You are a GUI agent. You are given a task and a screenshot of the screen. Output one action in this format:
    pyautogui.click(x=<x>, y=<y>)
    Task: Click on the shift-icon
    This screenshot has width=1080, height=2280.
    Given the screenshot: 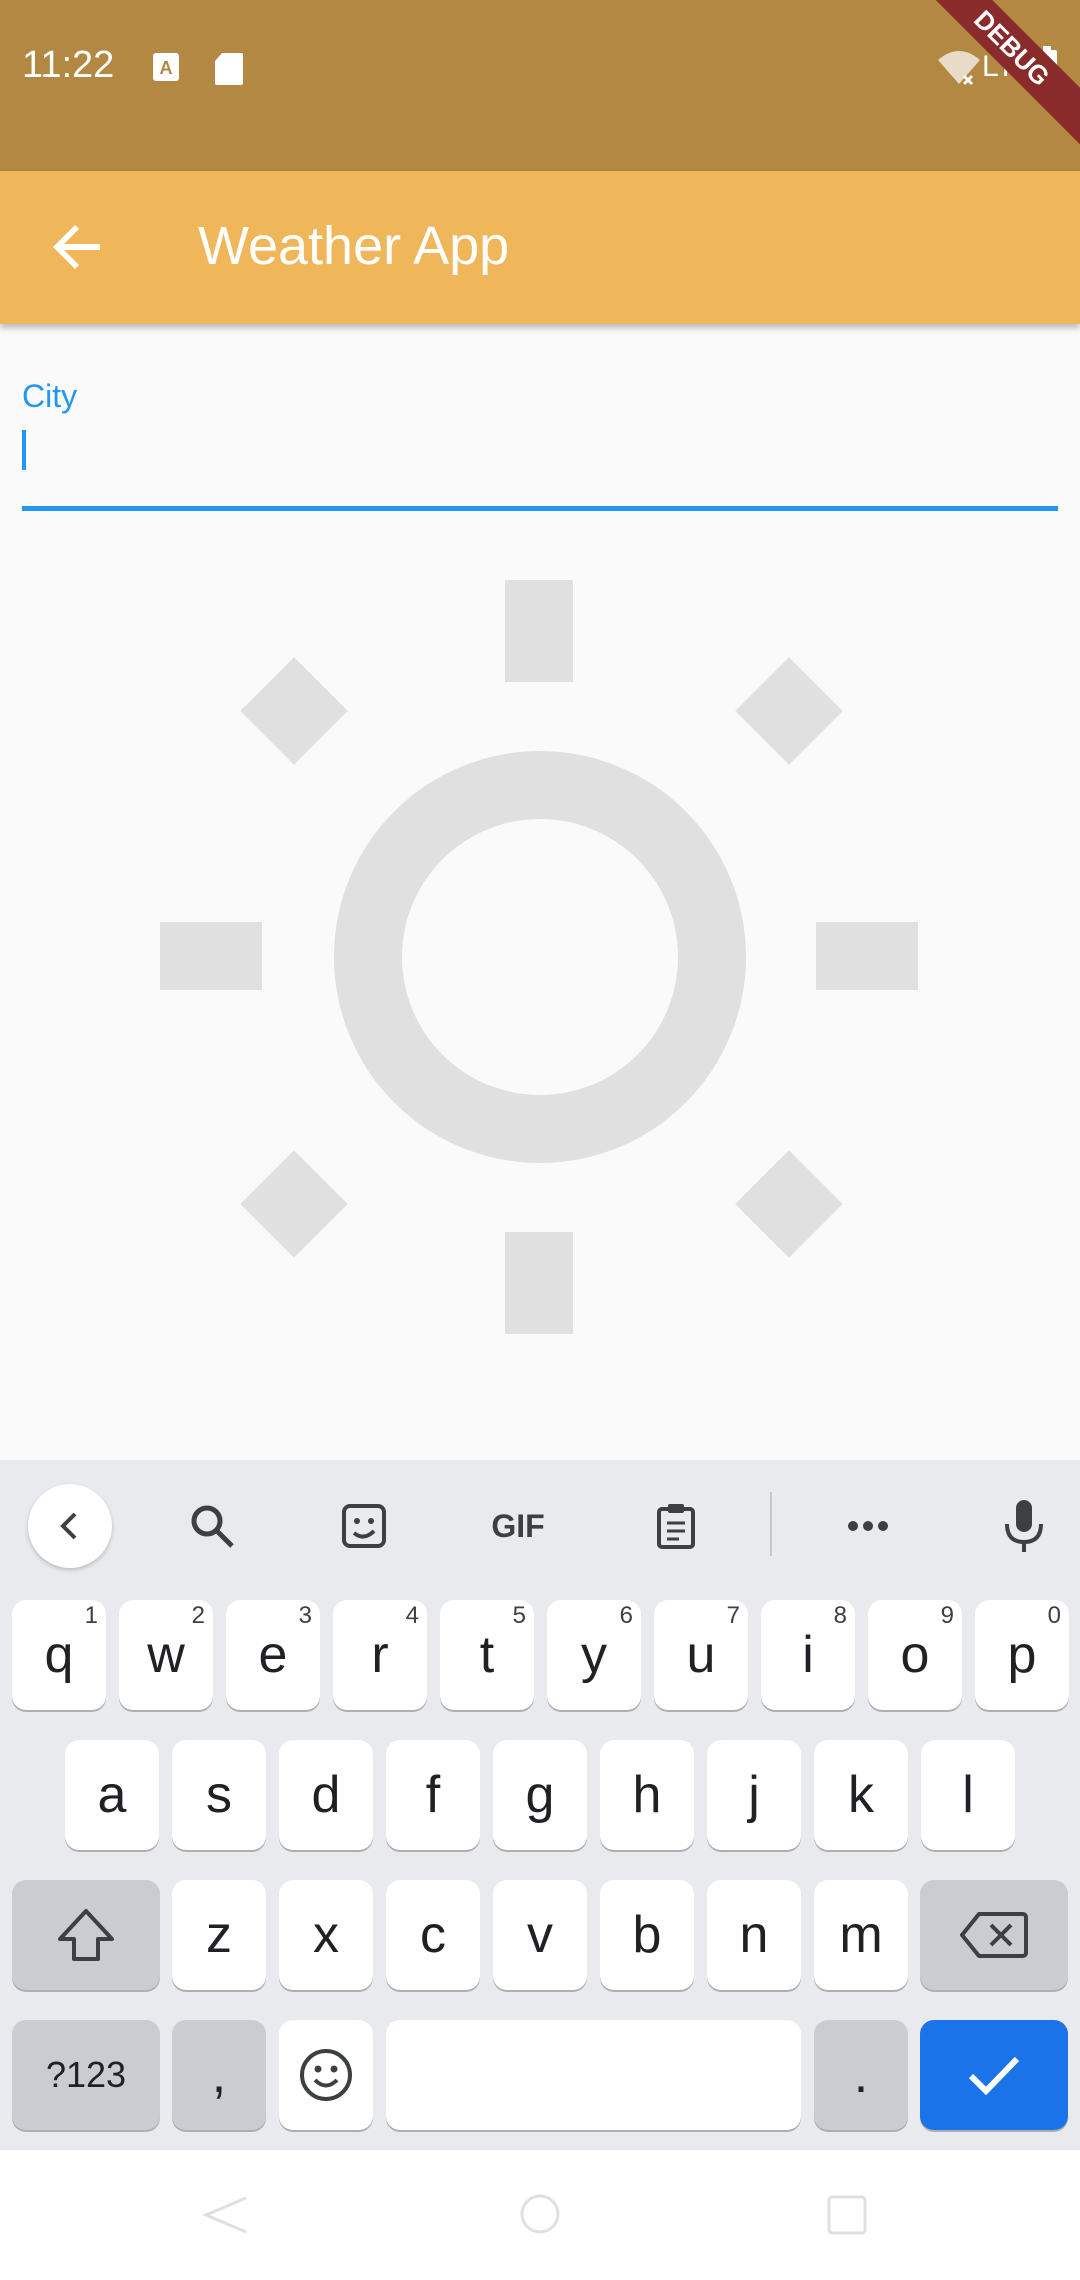 What is the action you would take?
    pyautogui.click(x=86, y=1935)
    